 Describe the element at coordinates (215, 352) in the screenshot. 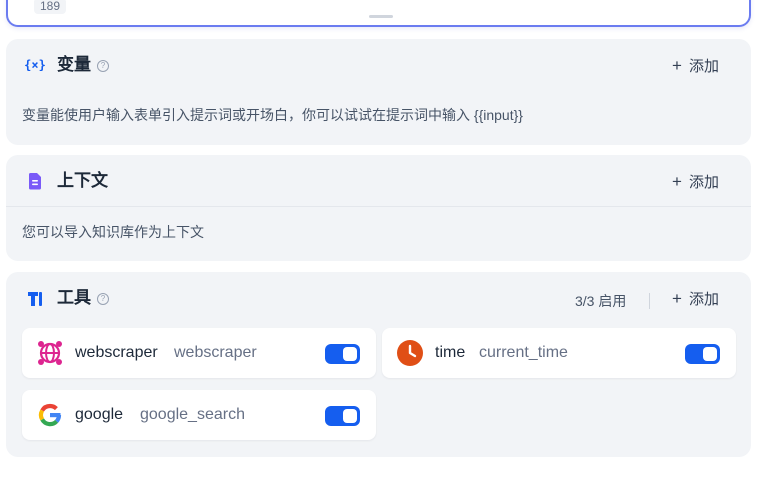

I see `tool-id: webscraper` at that location.